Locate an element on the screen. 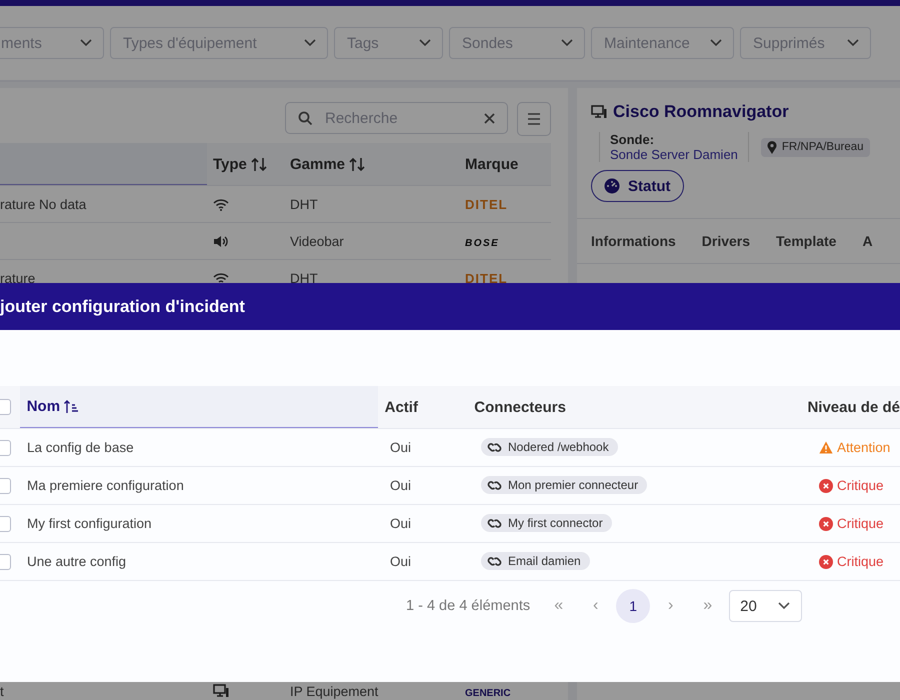  tab: A is located at coordinates (867, 241).